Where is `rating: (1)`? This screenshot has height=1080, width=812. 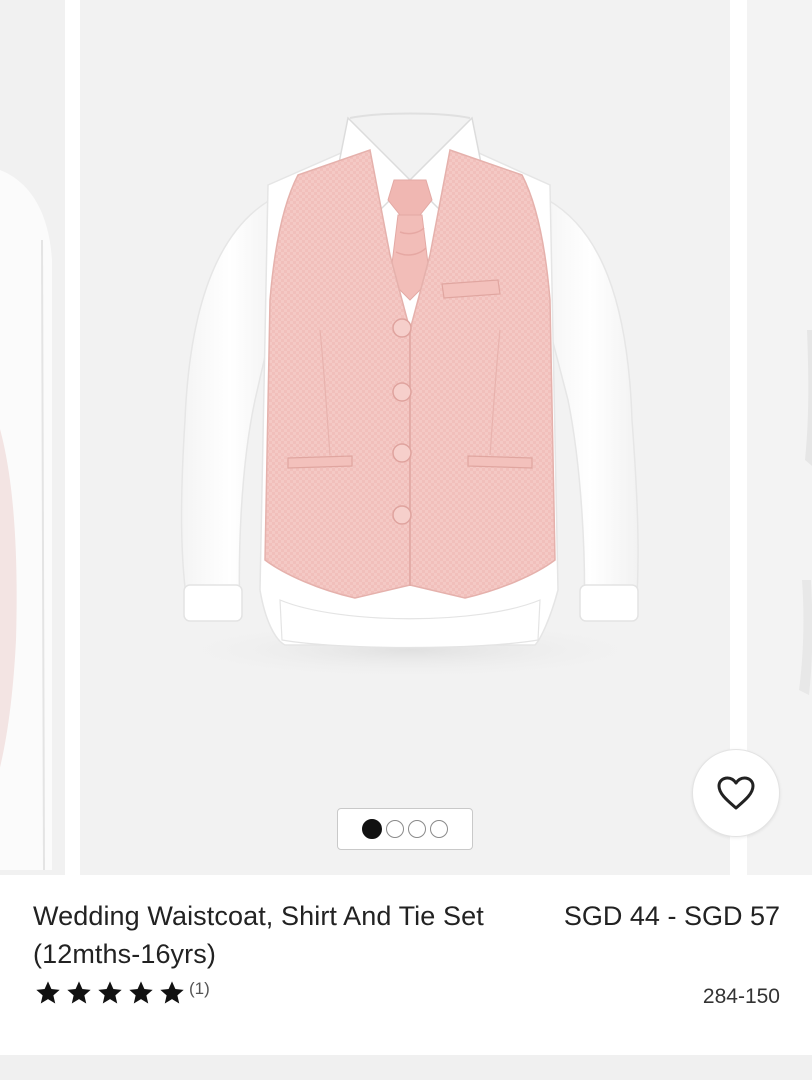
rating: (1) is located at coordinates (121, 993).